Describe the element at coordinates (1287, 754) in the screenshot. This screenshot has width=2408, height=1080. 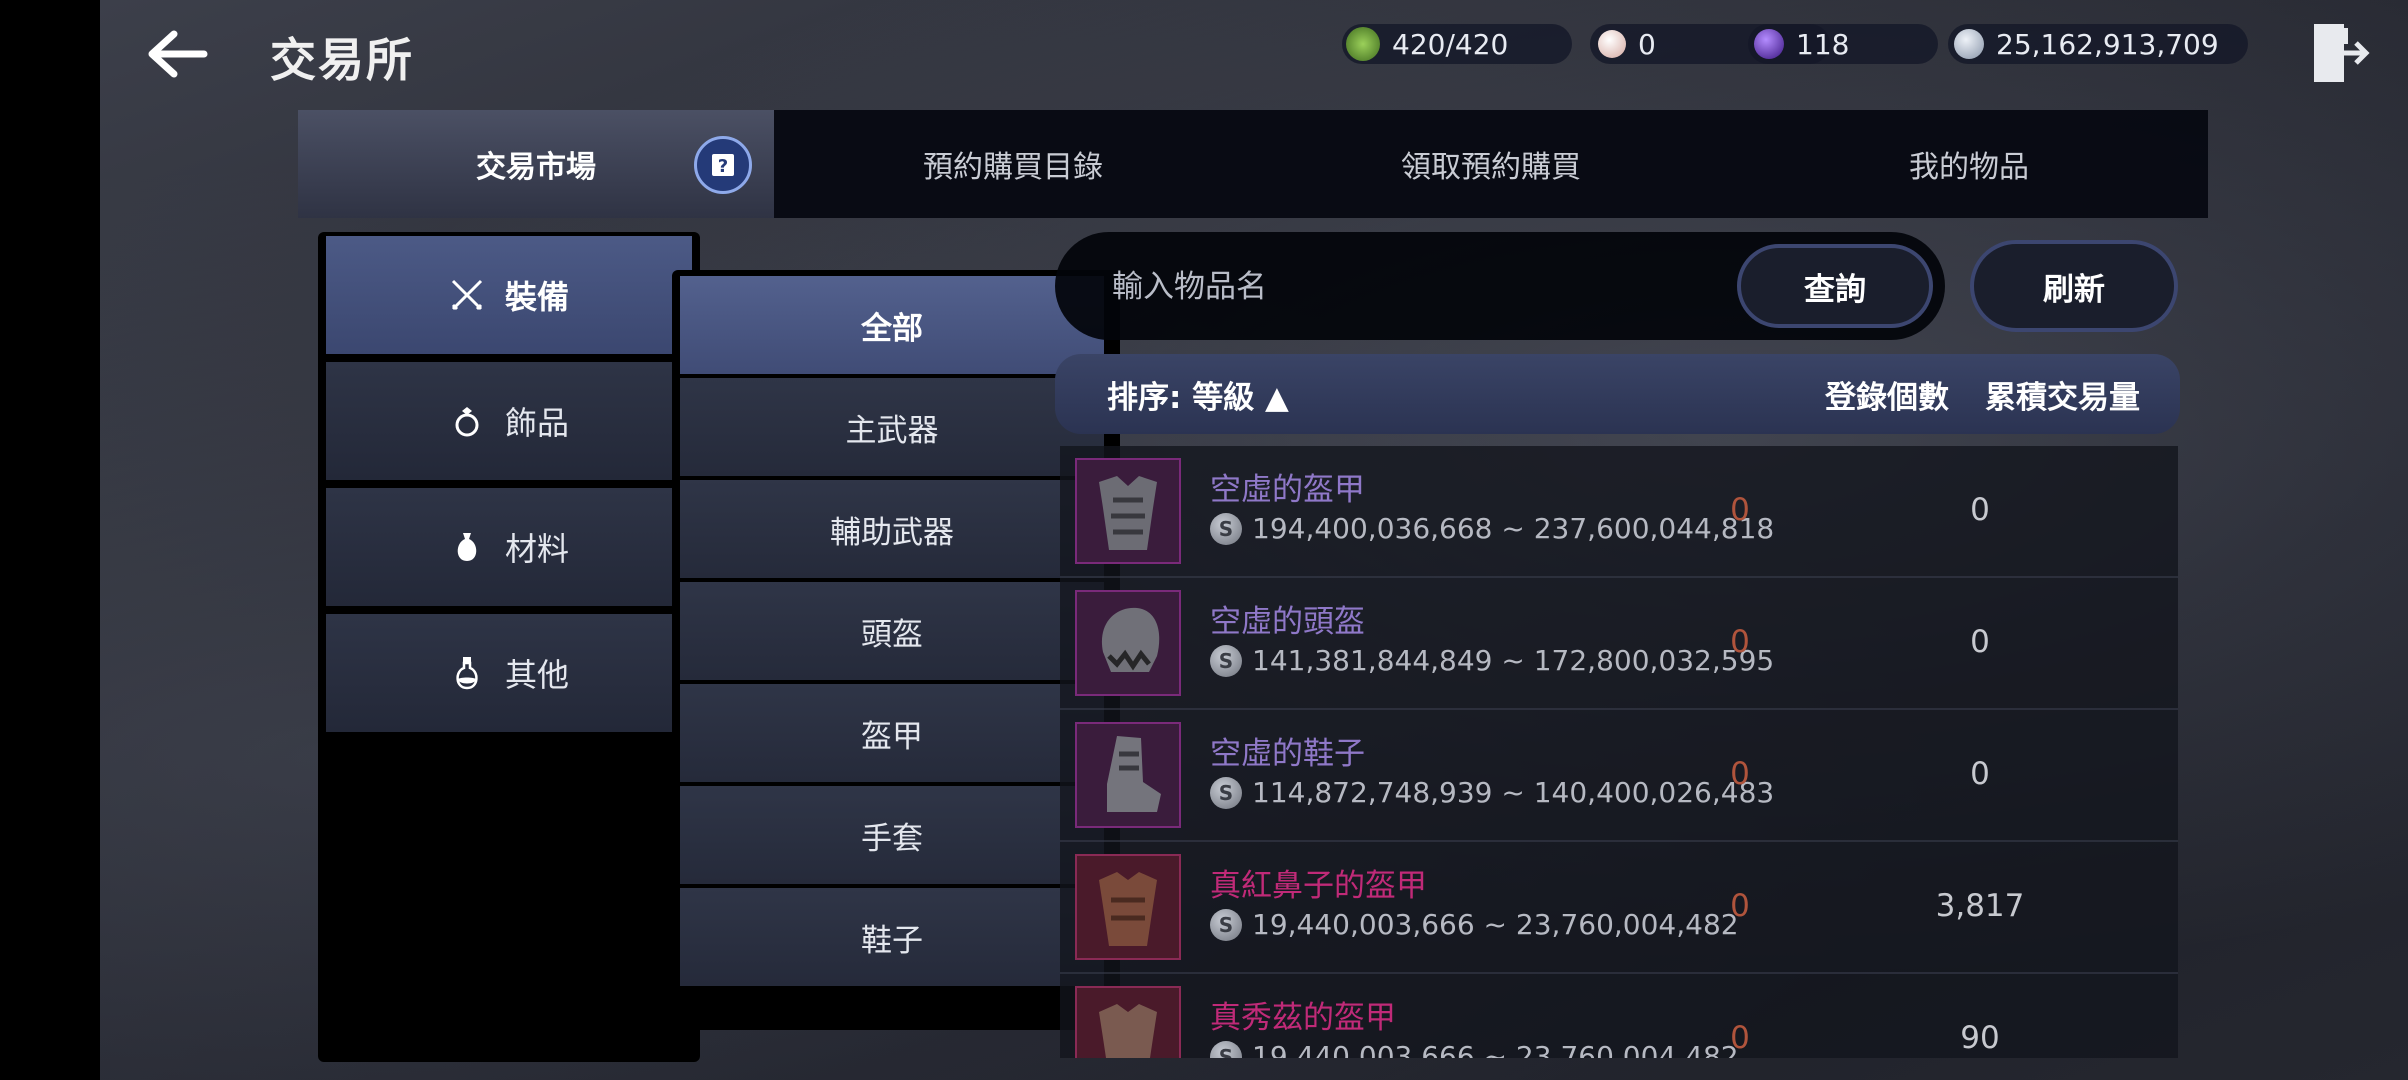
I see `item-name: 空虛的鞋子` at that location.